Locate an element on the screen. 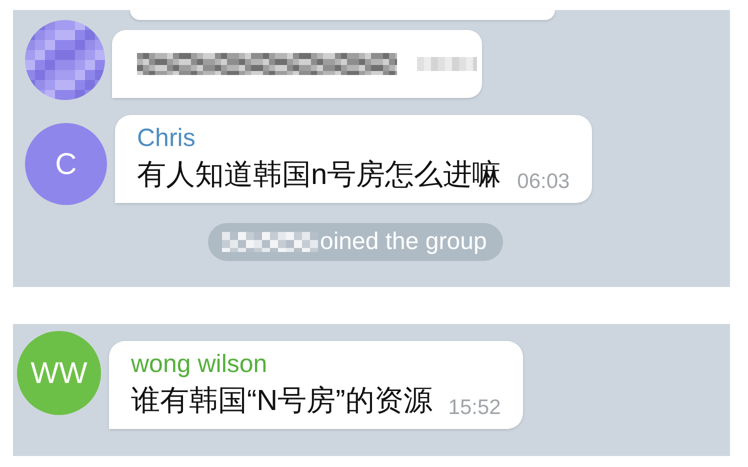 This screenshot has height=467, width=748. message-time: 06:03 is located at coordinates (543, 182).